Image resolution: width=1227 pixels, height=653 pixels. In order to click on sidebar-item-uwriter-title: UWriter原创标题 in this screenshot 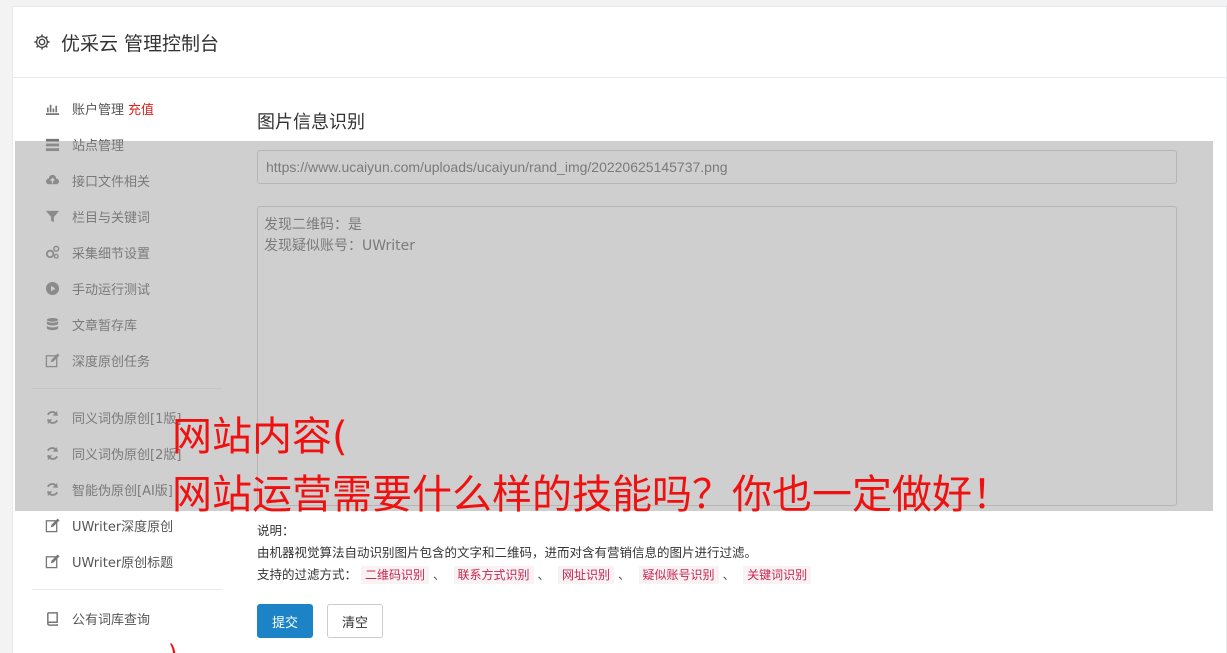, I will do `click(127, 561)`.